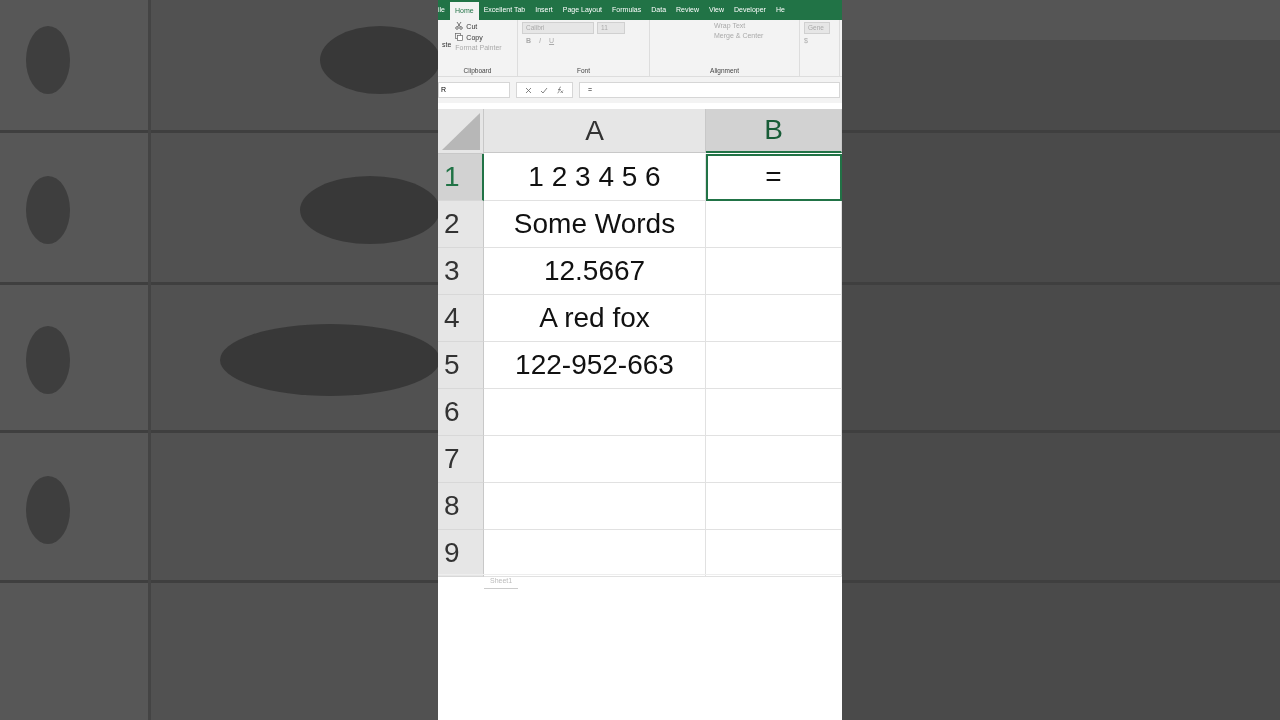 This screenshot has height=720, width=1280. I want to click on row-header: 1, so click(461, 177).